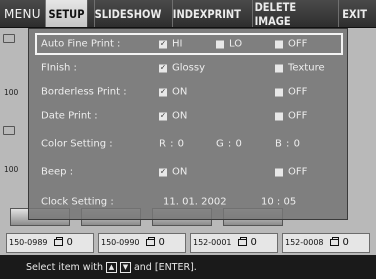  What do you see at coordinates (50, 242) in the screenshot?
I see `thumbnail-counter: 150-0989 0` at bounding box center [50, 242].